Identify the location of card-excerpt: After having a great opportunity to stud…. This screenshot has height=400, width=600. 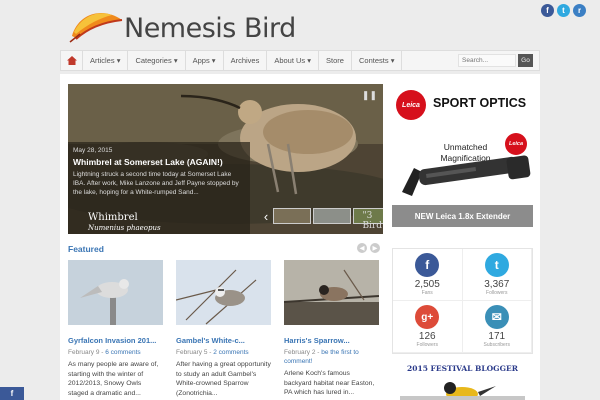
(223, 379).